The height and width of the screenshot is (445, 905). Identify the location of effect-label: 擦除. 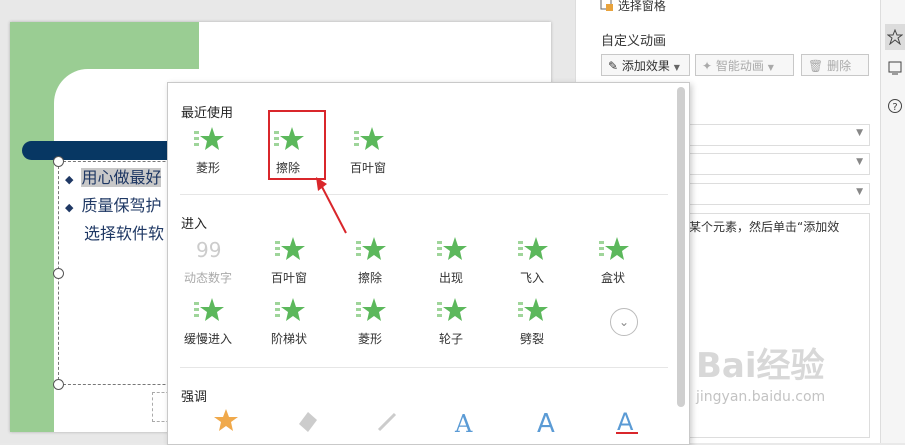
(369, 278).